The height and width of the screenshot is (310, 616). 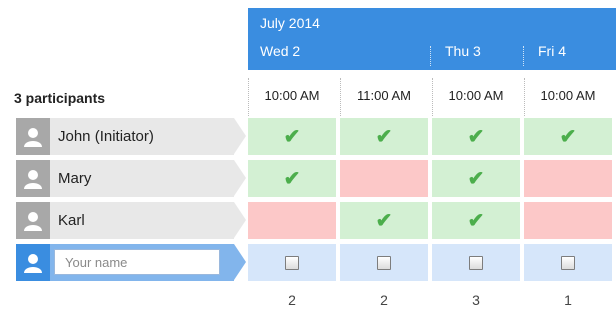 What do you see at coordinates (131, 178) in the screenshot?
I see `participant-row: Mary` at bounding box center [131, 178].